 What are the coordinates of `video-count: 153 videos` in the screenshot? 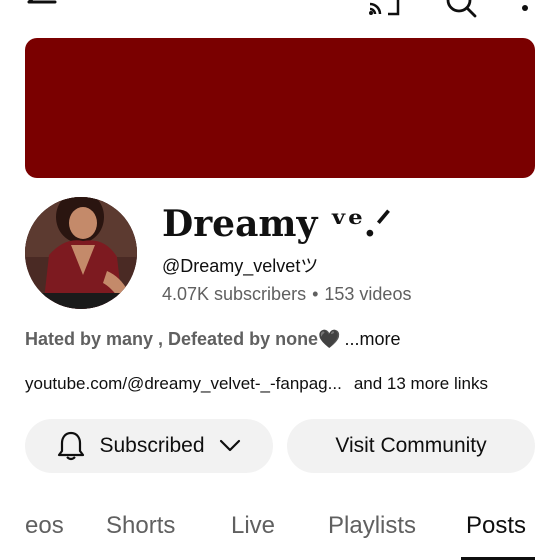 It's located at (368, 294).